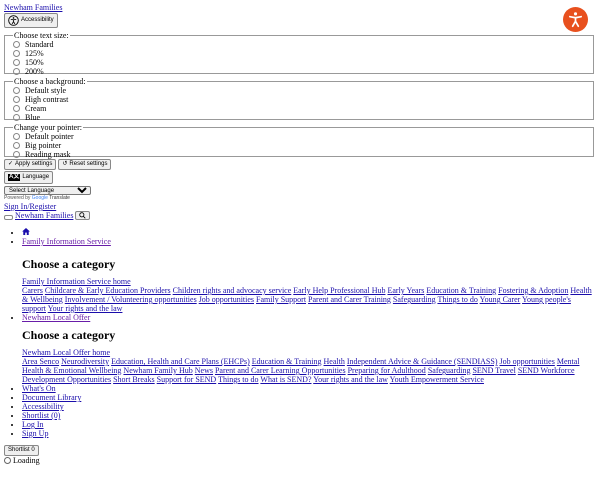  Describe the element at coordinates (49, 136) in the screenshot. I see `radio-label: Default pointer` at that location.